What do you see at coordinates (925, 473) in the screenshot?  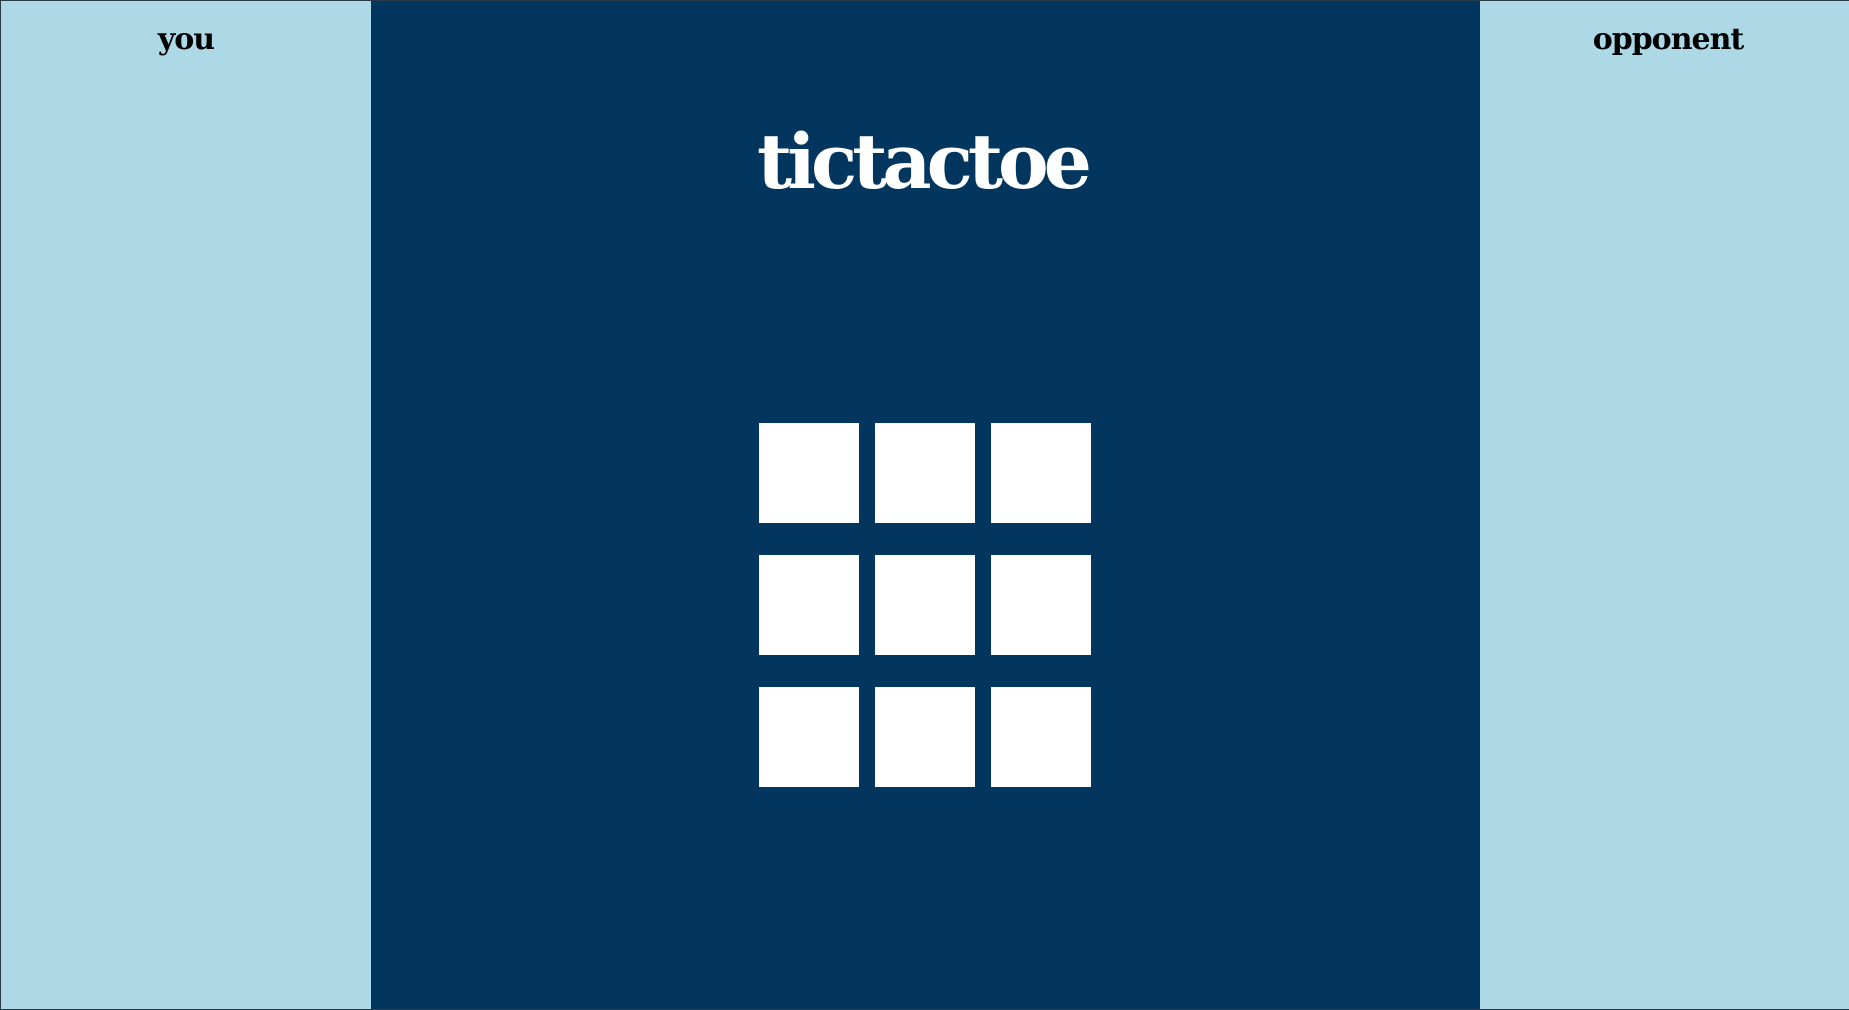 I see `cell-row1-col2` at bounding box center [925, 473].